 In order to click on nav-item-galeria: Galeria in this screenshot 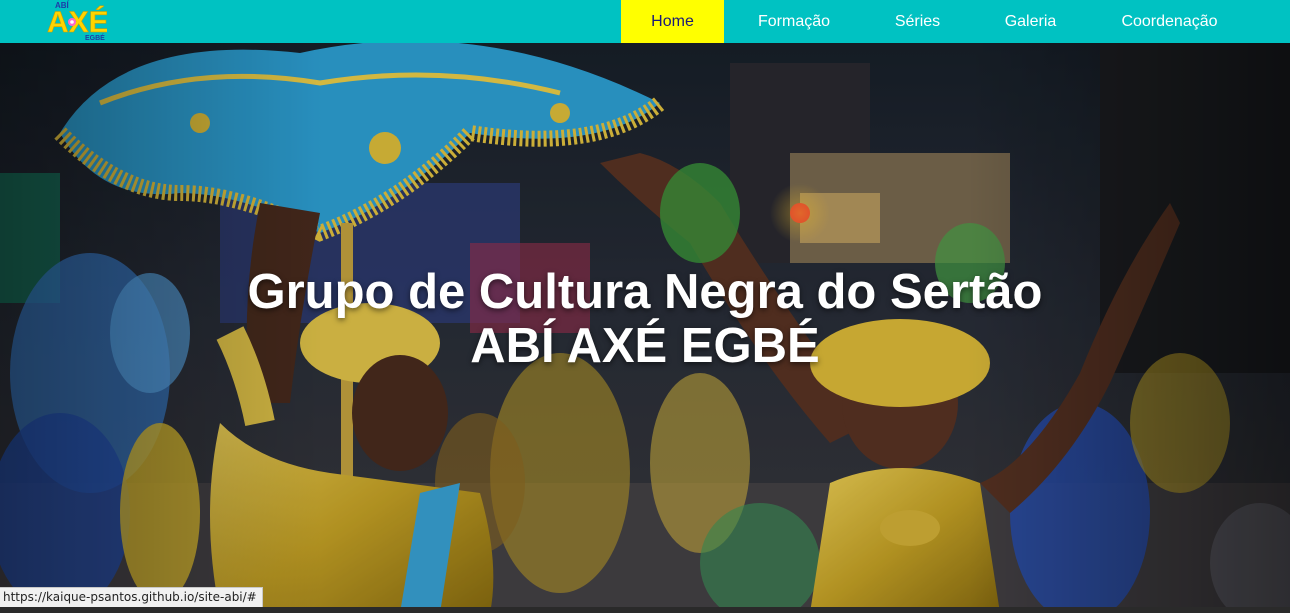, I will do `click(1030, 21)`.